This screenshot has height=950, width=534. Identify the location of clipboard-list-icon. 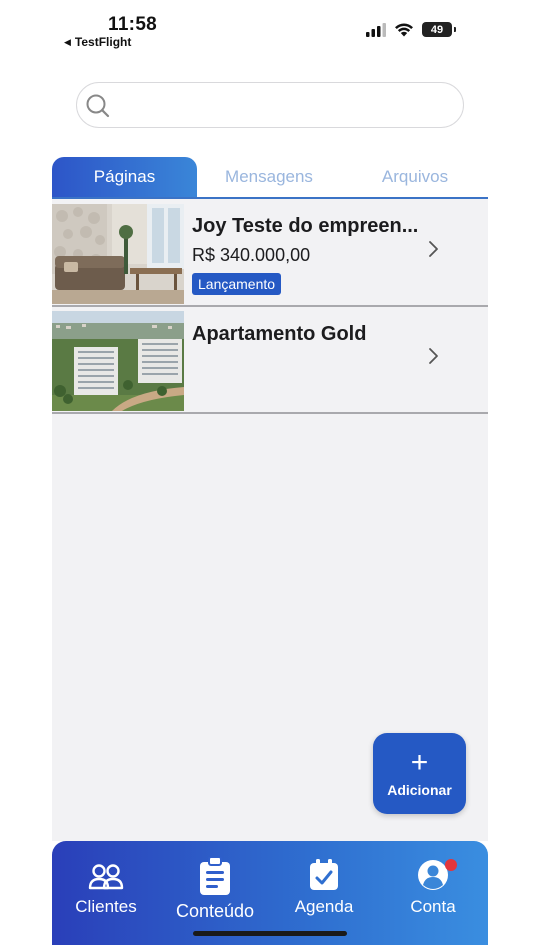
(215, 876).